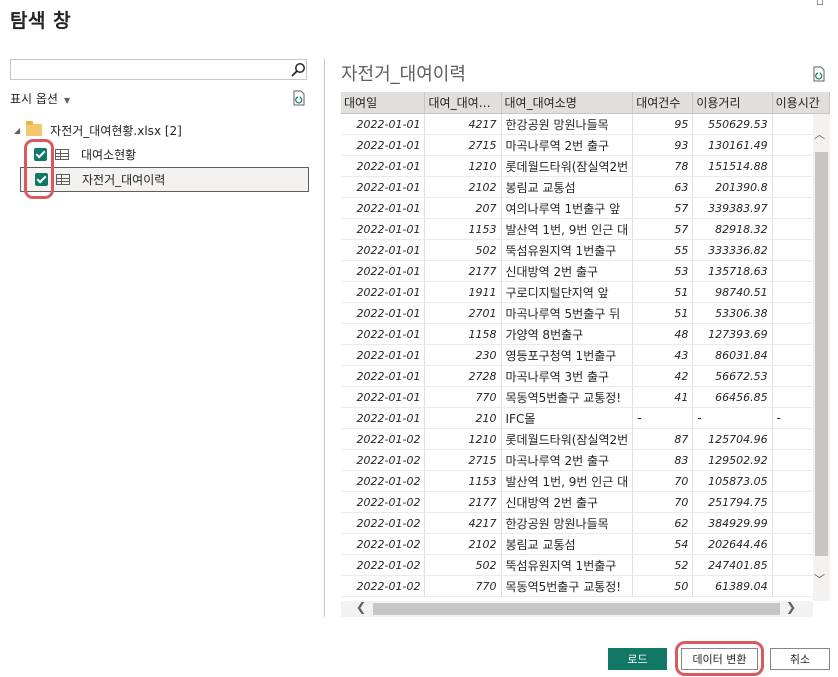  I want to click on table-cell: IFC몰, so click(567, 418).